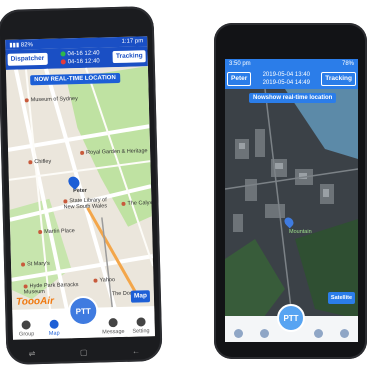 Image resolution: width=367 pixels, height=369 pixels. Describe the element at coordinates (84, 336) in the screenshot. I see `tab-spacer` at that location.